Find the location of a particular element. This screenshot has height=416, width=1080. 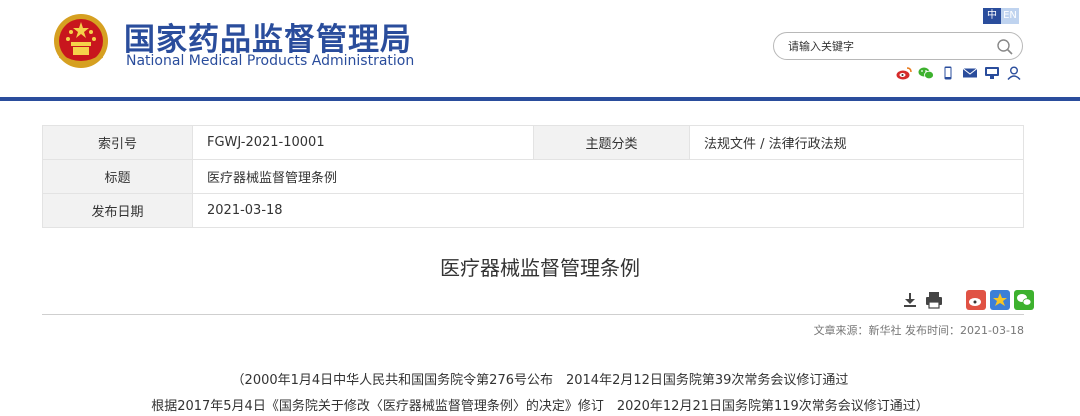

site-name-english: National Medical Products Administration is located at coordinates (270, 61).